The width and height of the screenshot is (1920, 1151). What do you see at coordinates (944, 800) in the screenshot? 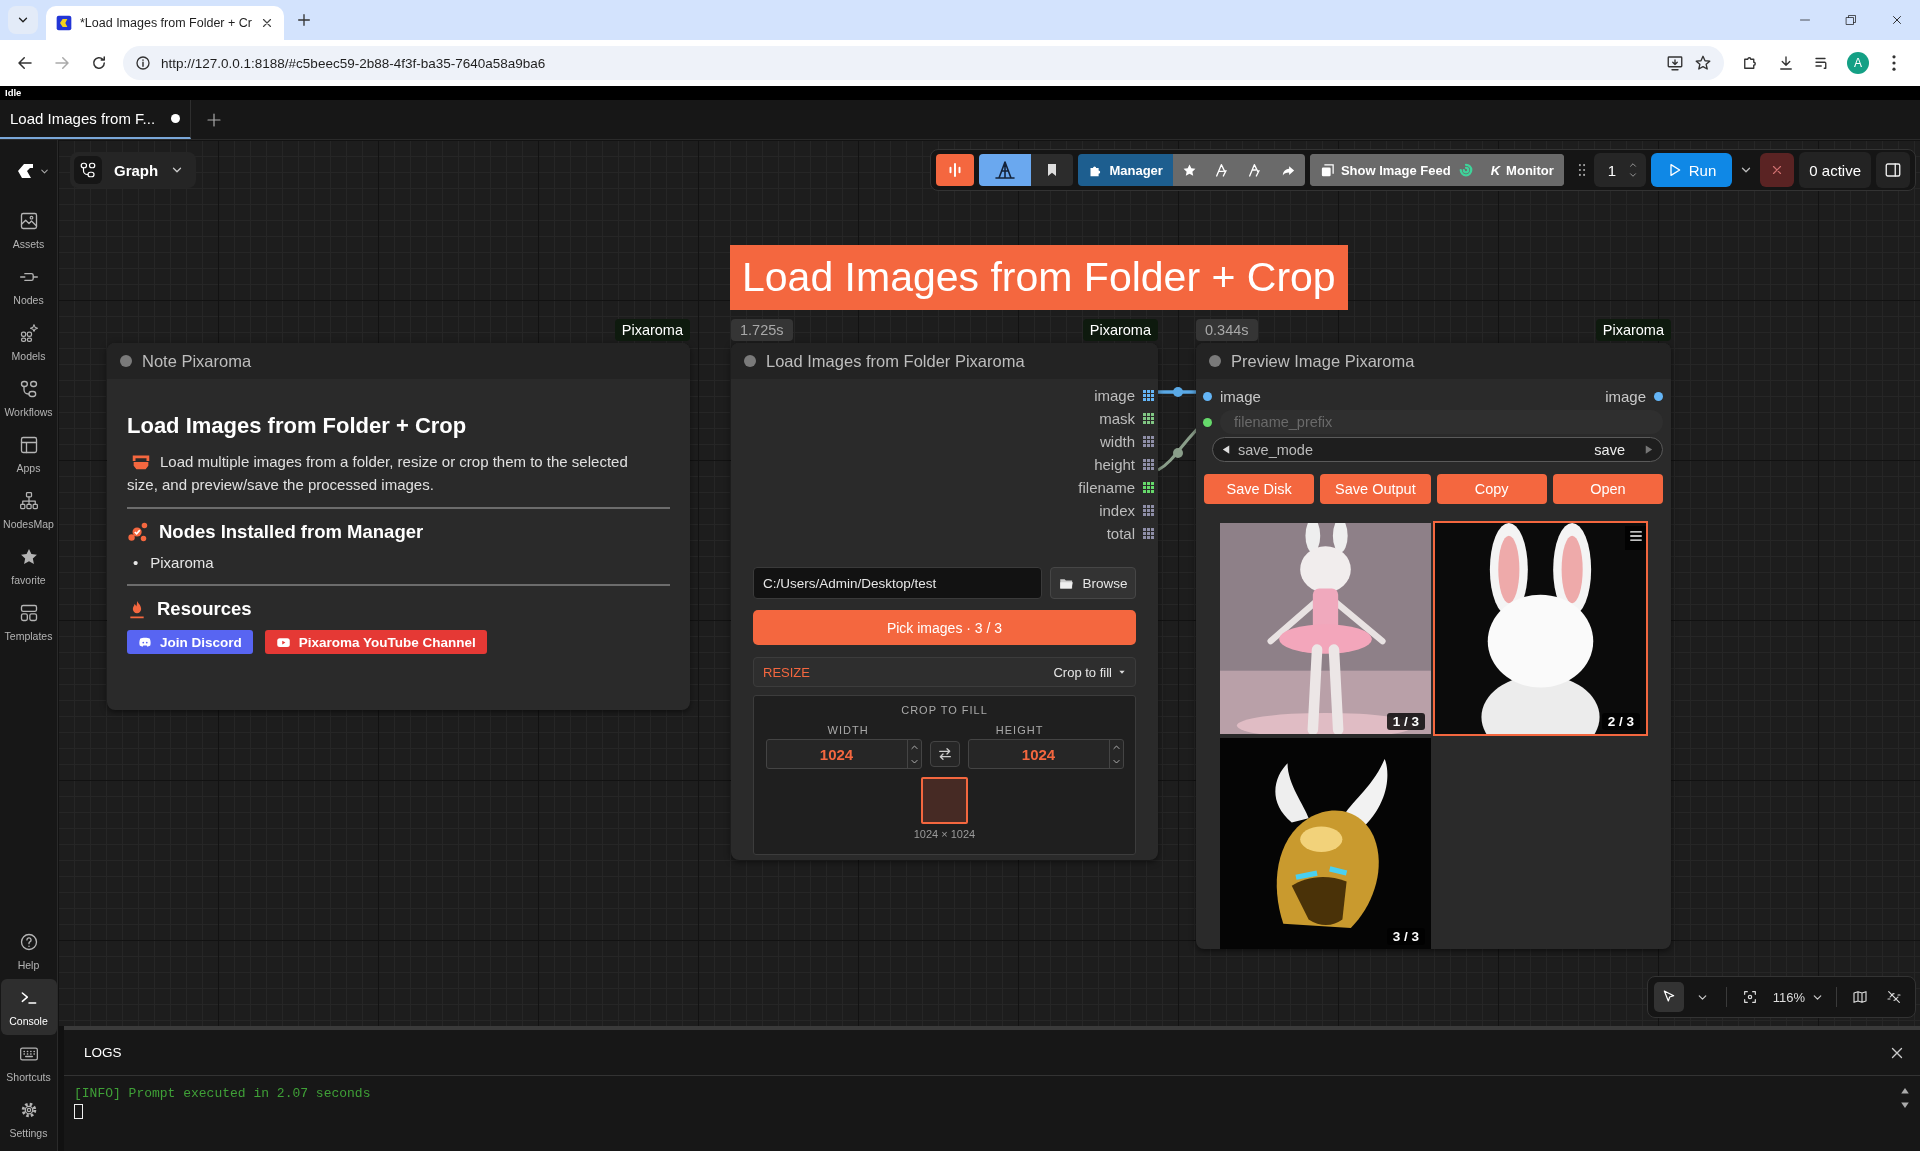
I see `aspect-preview` at bounding box center [944, 800].